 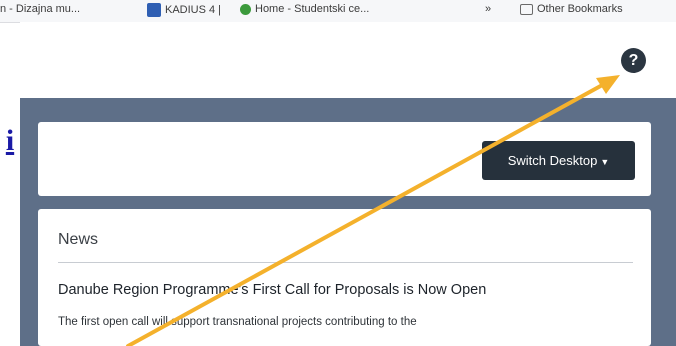 I want to click on green-dot-icon, so click(x=245, y=9).